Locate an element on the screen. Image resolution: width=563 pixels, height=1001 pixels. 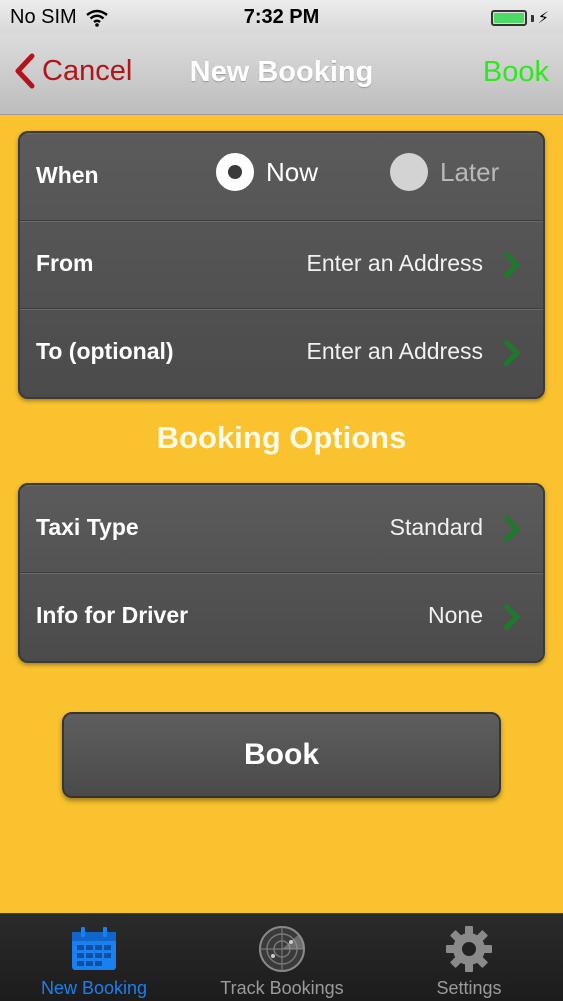
from-row: From Enter an Address is located at coordinates (281, 265).